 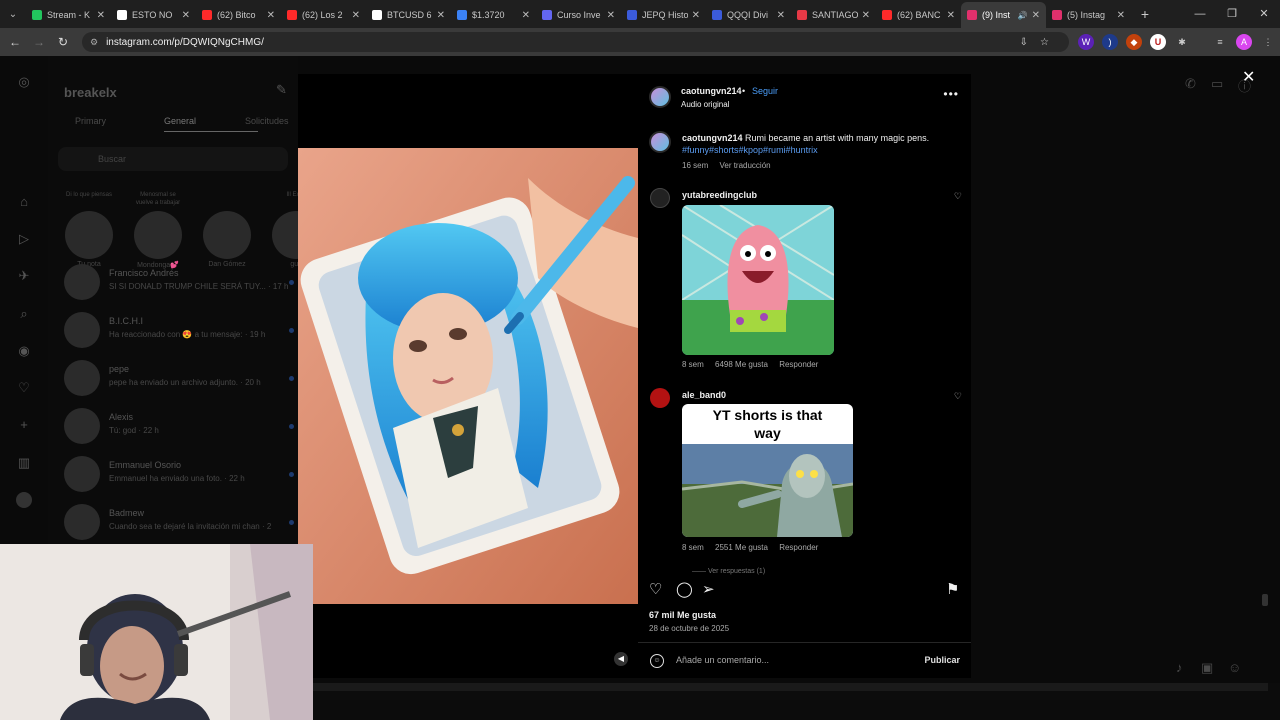 I want to click on explore-icon: ◉, so click(x=24, y=351).